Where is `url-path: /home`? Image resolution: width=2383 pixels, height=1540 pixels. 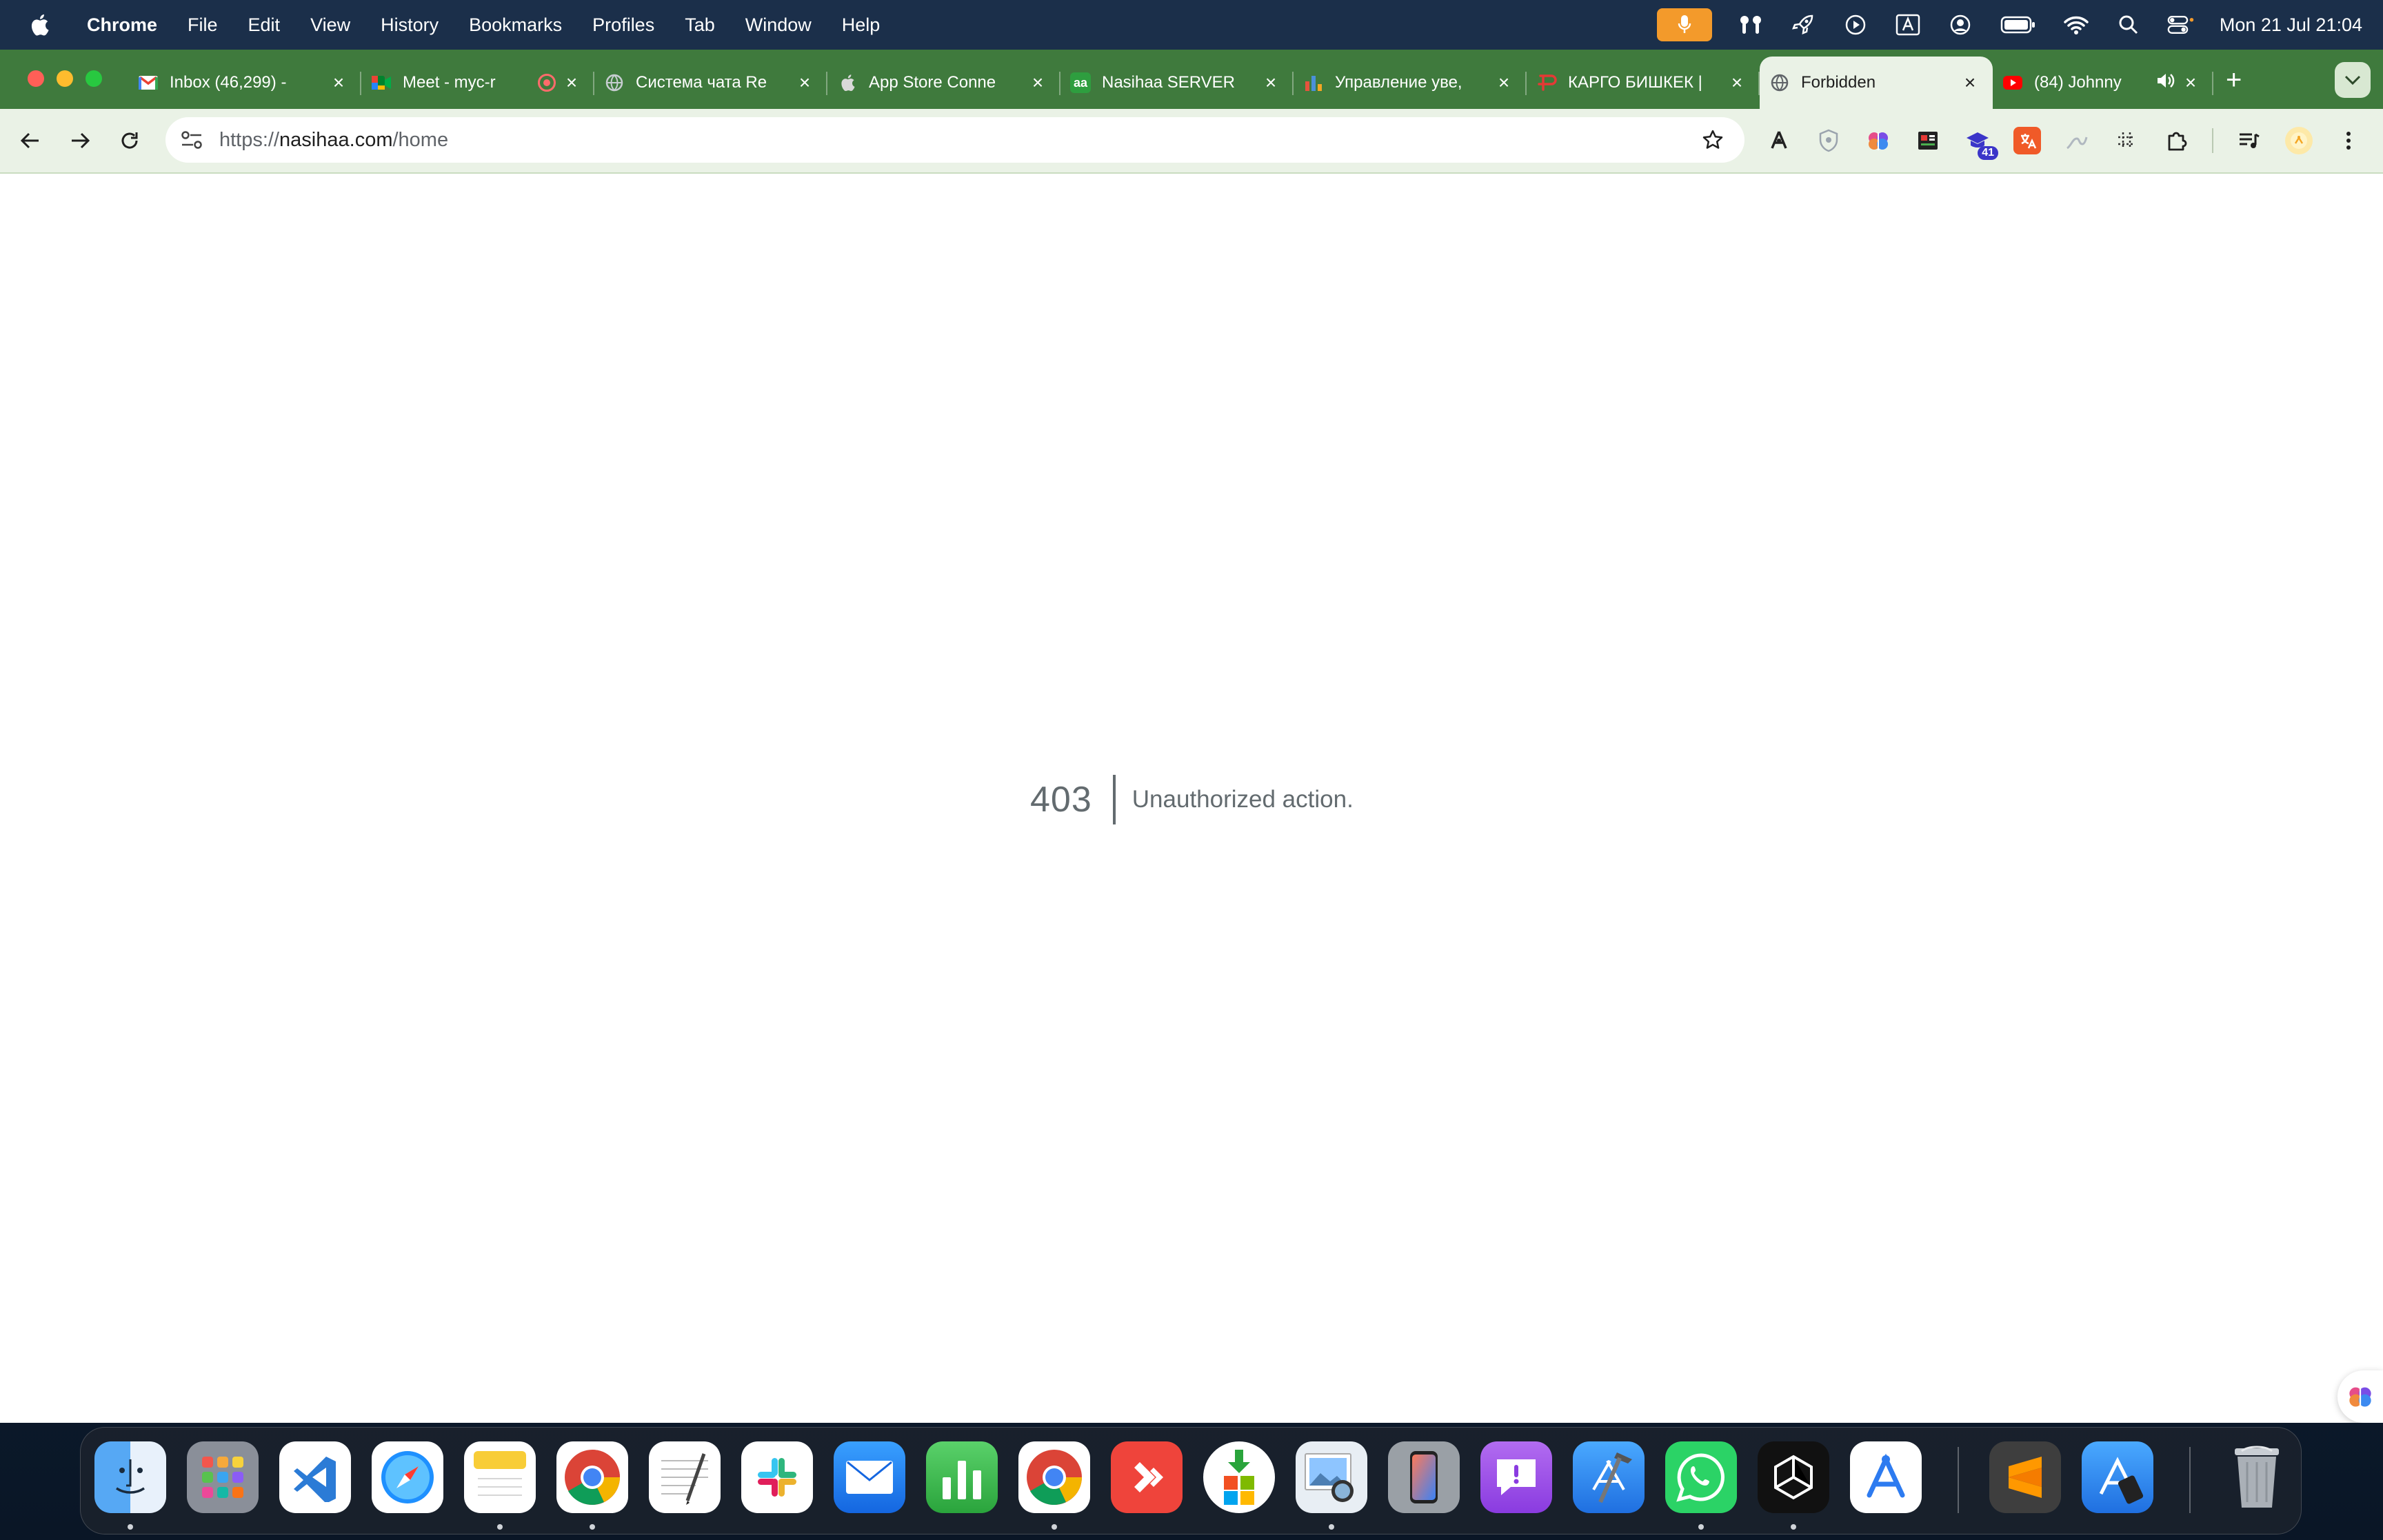
url-path: /home is located at coordinates (420, 140).